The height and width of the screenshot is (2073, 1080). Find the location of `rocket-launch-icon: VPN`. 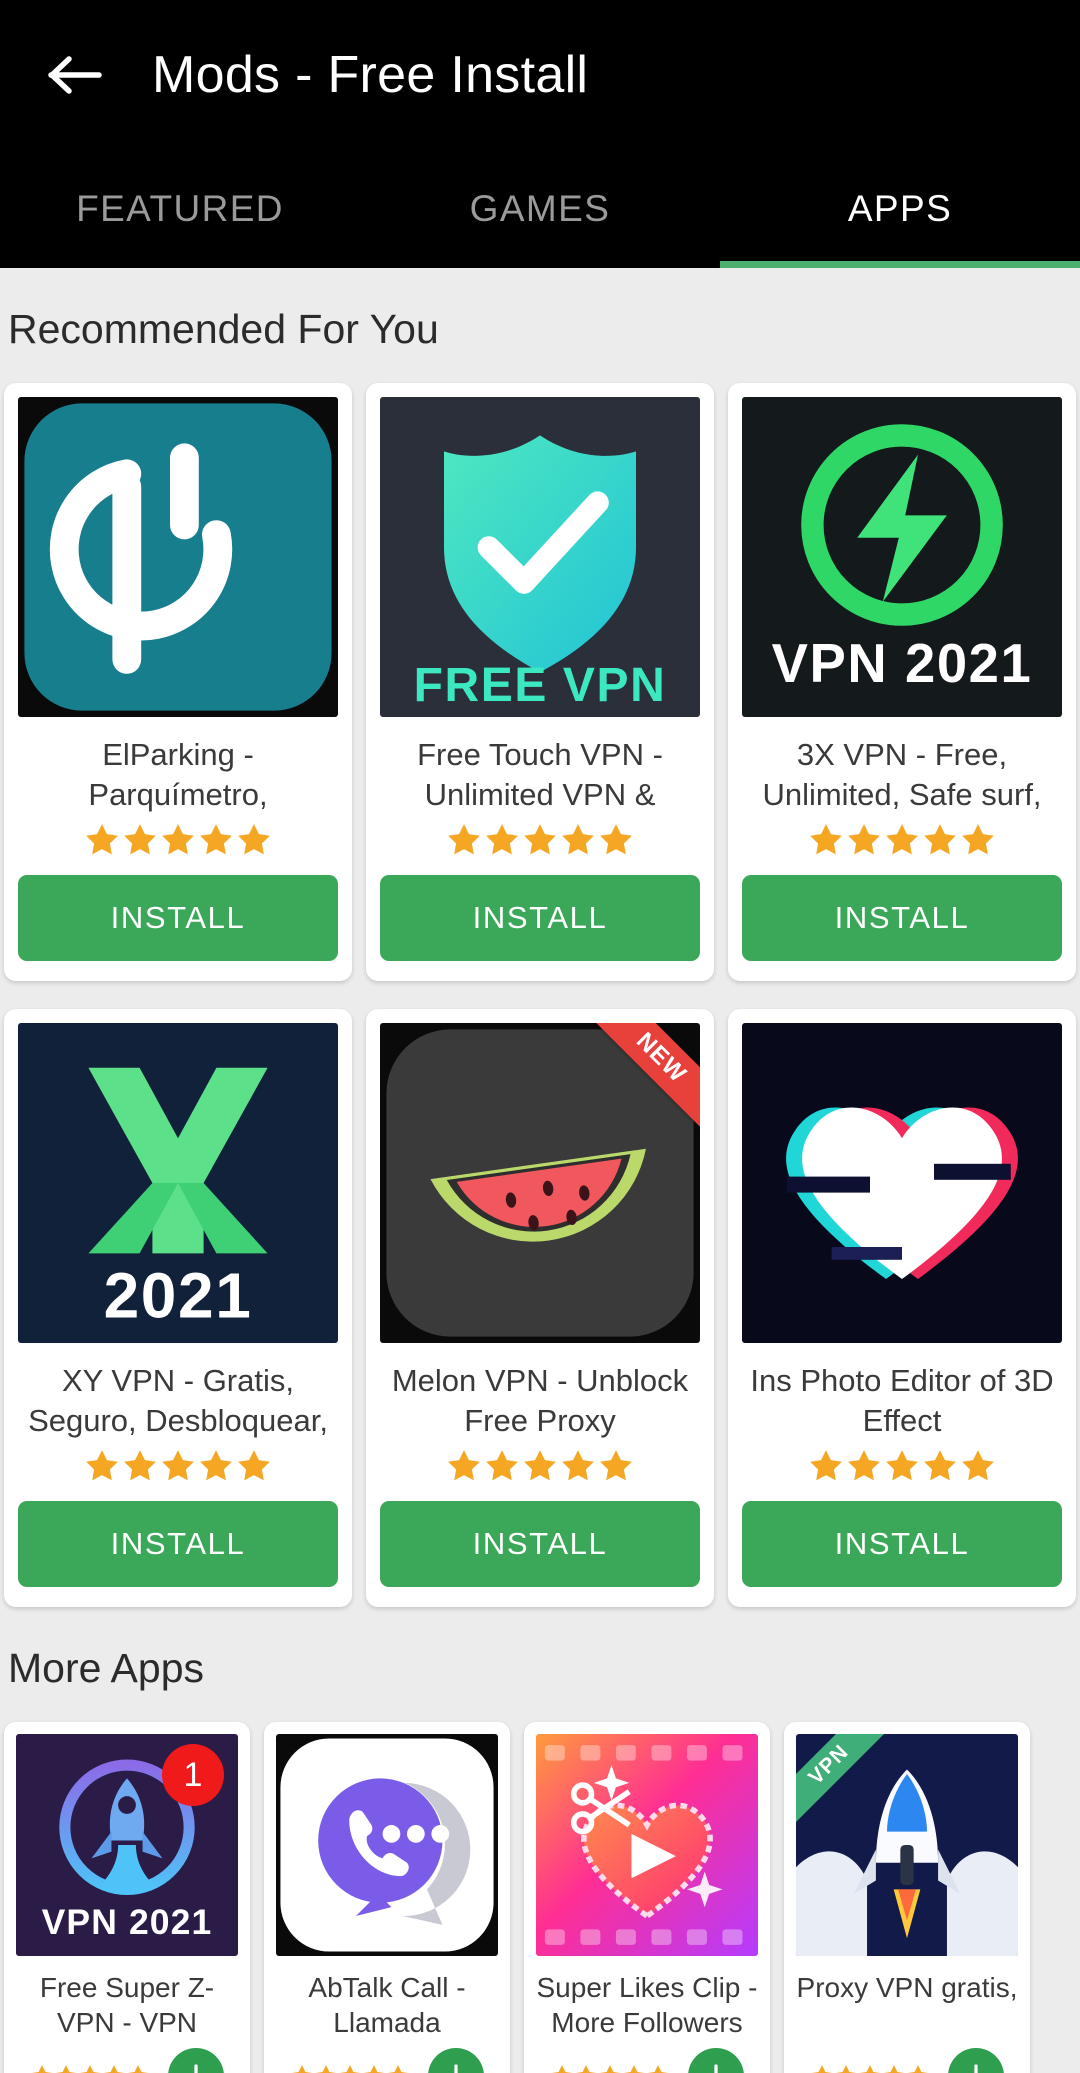

rocket-launch-icon: VPN is located at coordinates (907, 1845).